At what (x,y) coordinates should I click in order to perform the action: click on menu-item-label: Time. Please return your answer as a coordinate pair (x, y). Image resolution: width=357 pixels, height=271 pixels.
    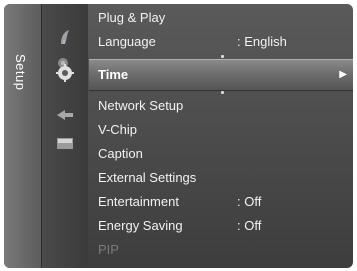
    Looking at the image, I should click on (113, 74).